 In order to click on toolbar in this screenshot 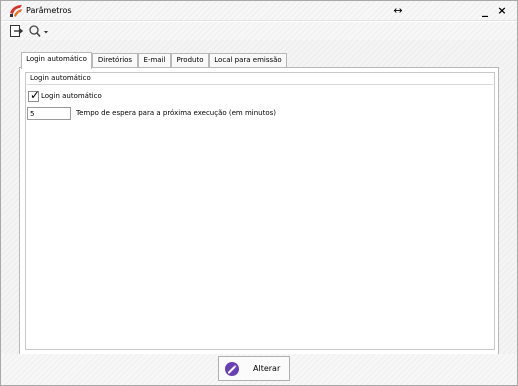, I will do `click(259, 31)`.